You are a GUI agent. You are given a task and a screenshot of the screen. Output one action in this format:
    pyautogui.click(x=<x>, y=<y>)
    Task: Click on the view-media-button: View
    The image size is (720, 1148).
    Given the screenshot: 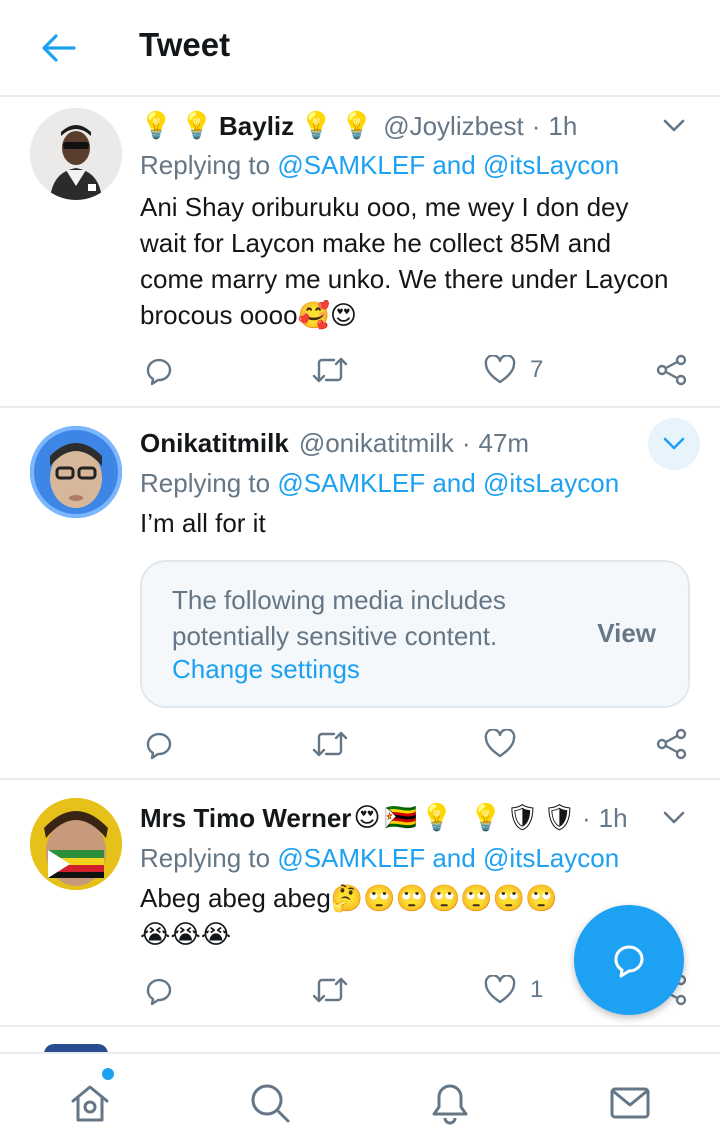 What is the action you would take?
    pyautogui.click(x=626, y=633)
    